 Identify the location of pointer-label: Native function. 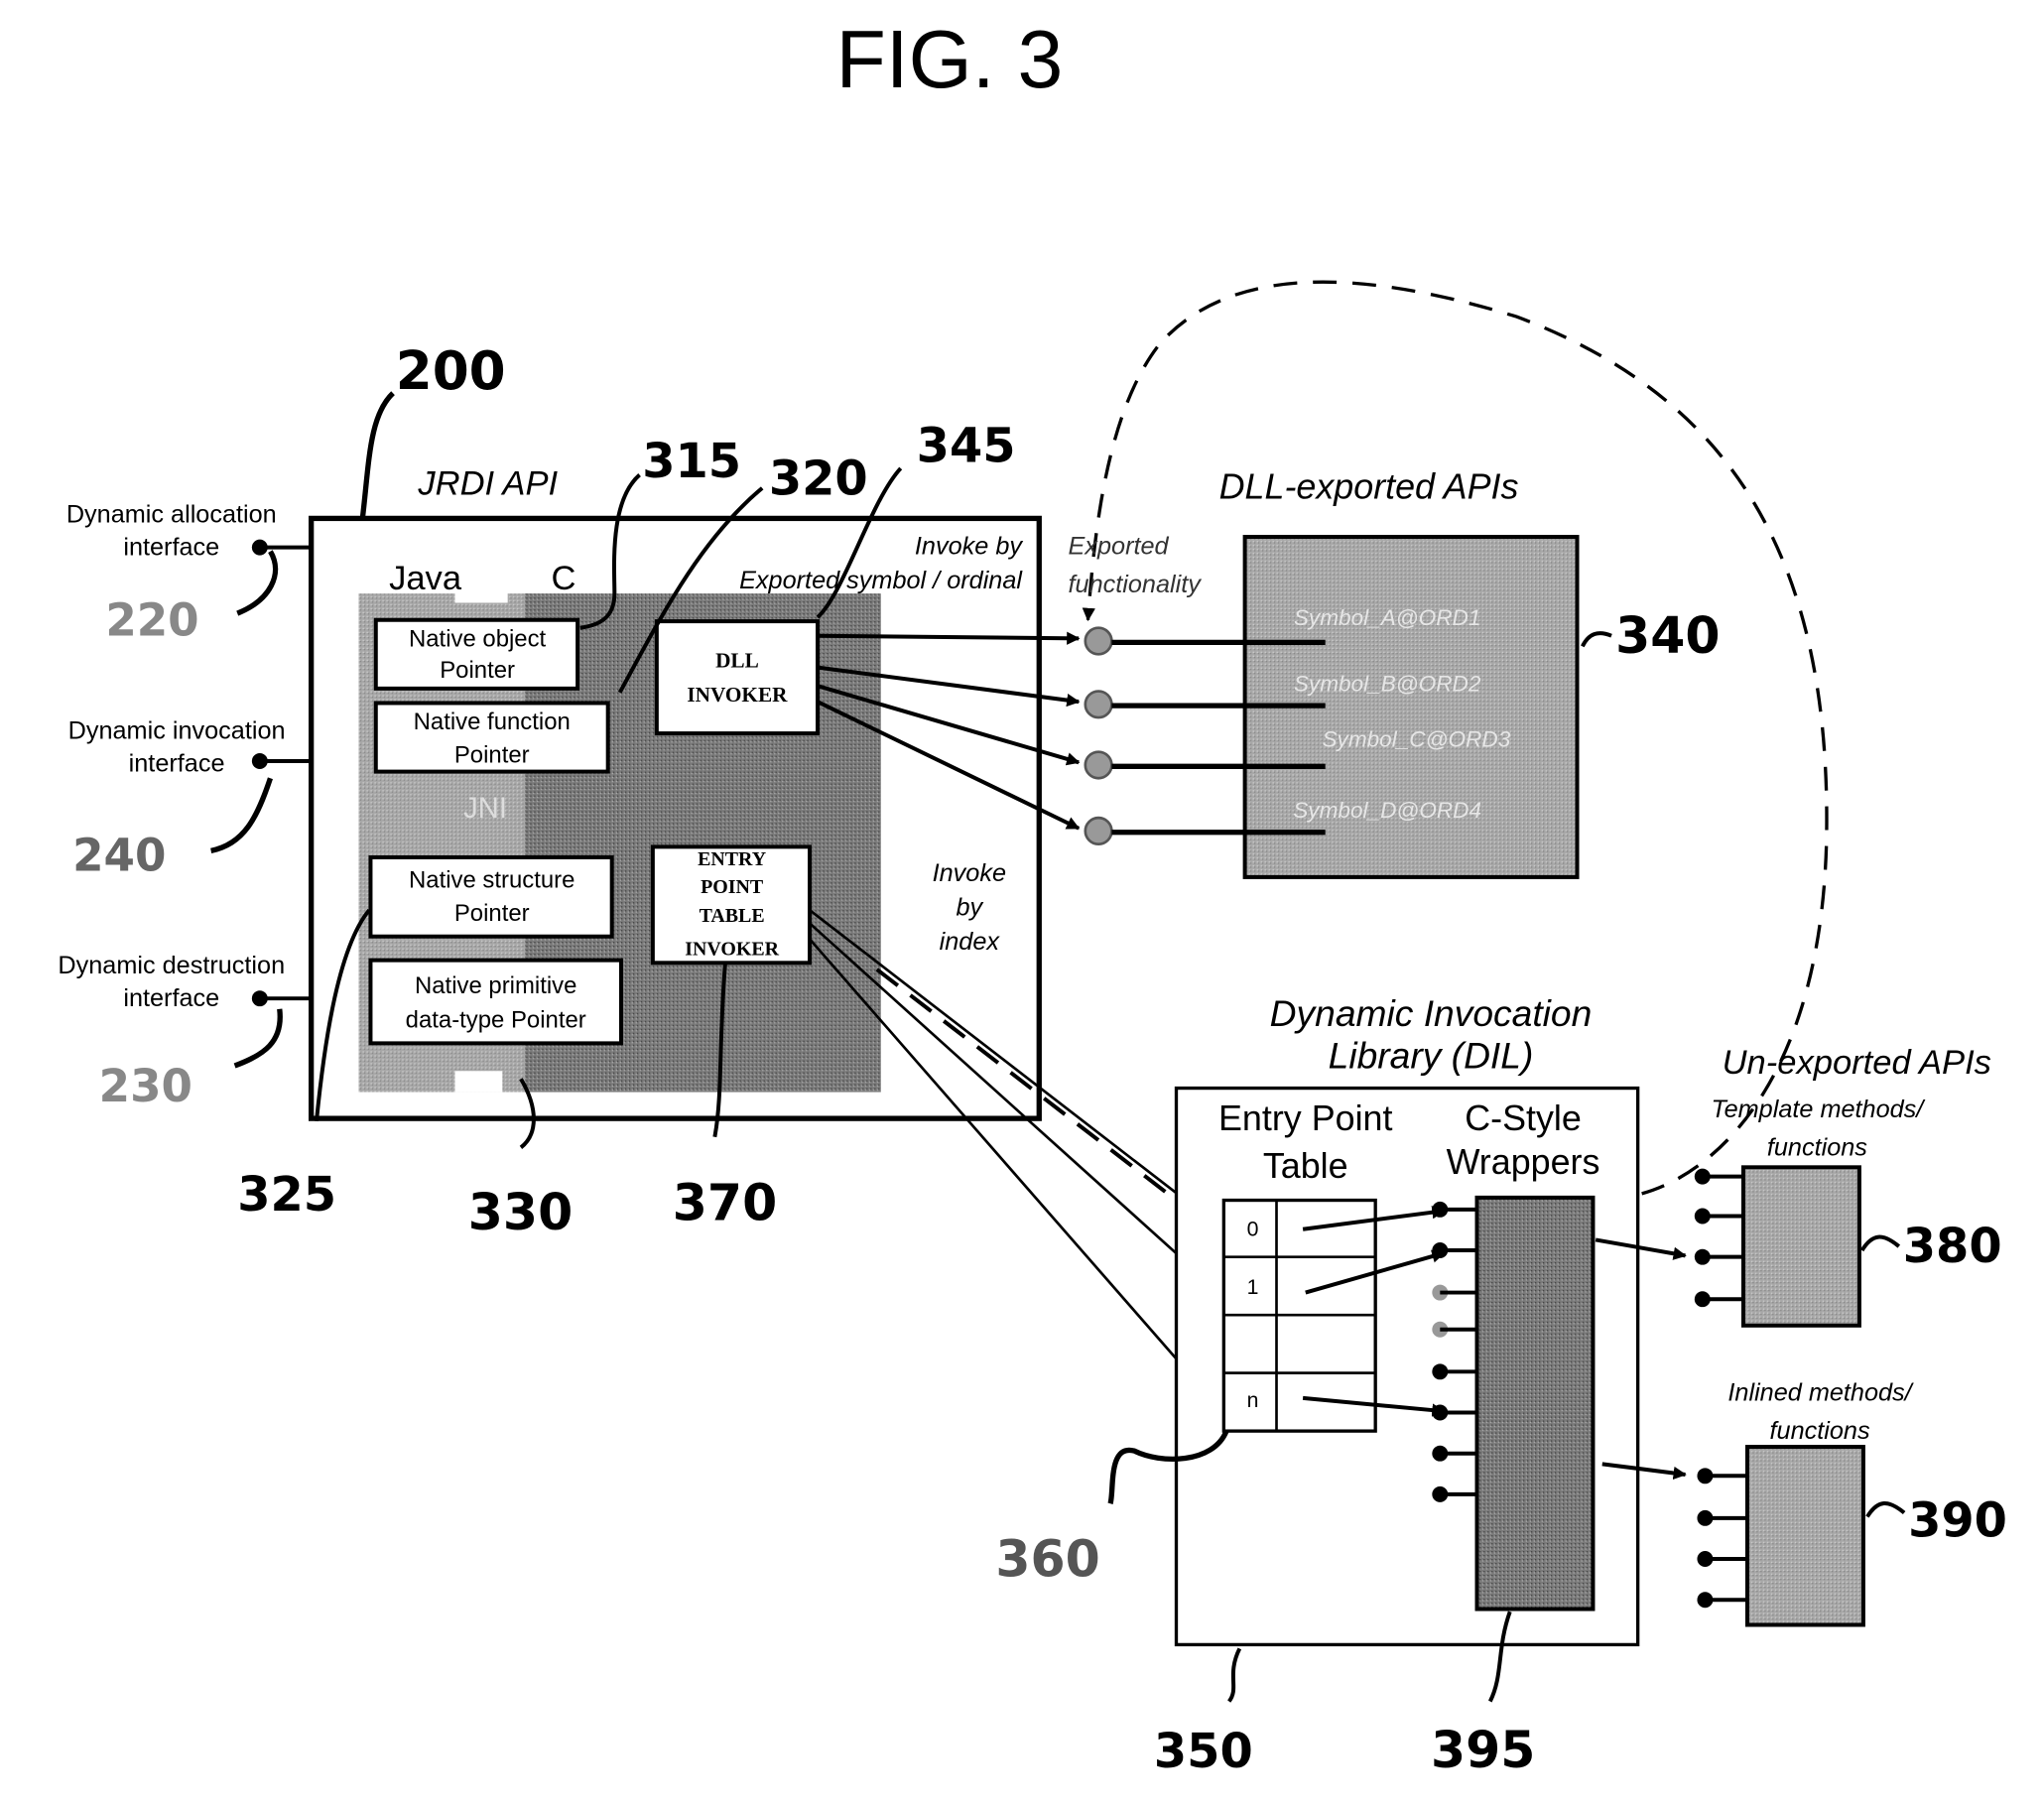
(492, 722).